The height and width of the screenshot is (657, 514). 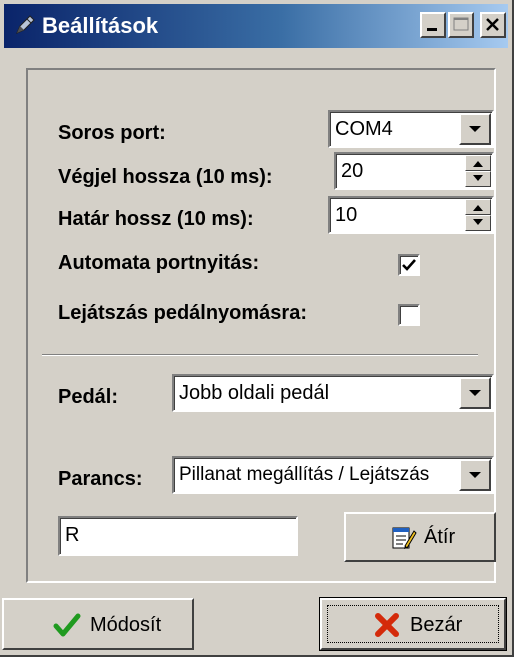 What do you see at coordinates (100, 479) in the screenshot?
I see `command-label: Parancs:` at bounding box center [100, 479].